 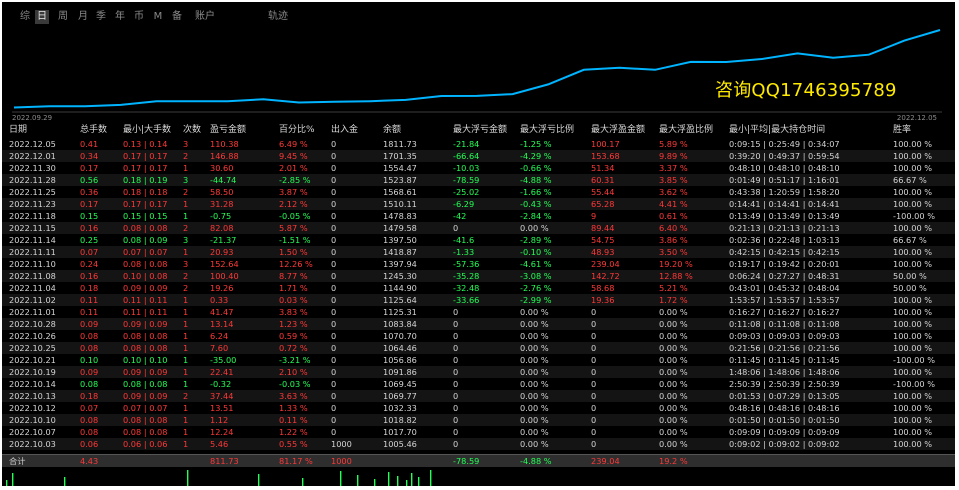 I want to click on header-cell: 盈亏金额, so click(x=228, y=130).